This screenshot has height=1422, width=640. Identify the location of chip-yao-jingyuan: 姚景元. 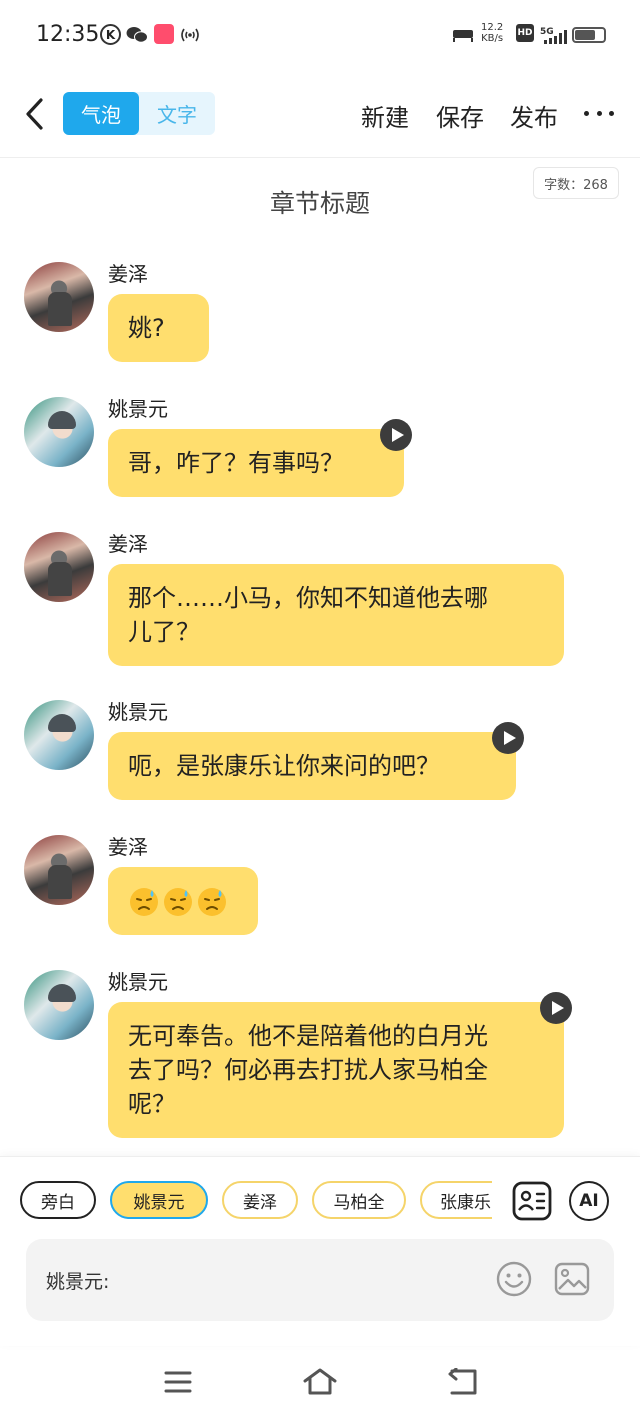
(159, 1200).